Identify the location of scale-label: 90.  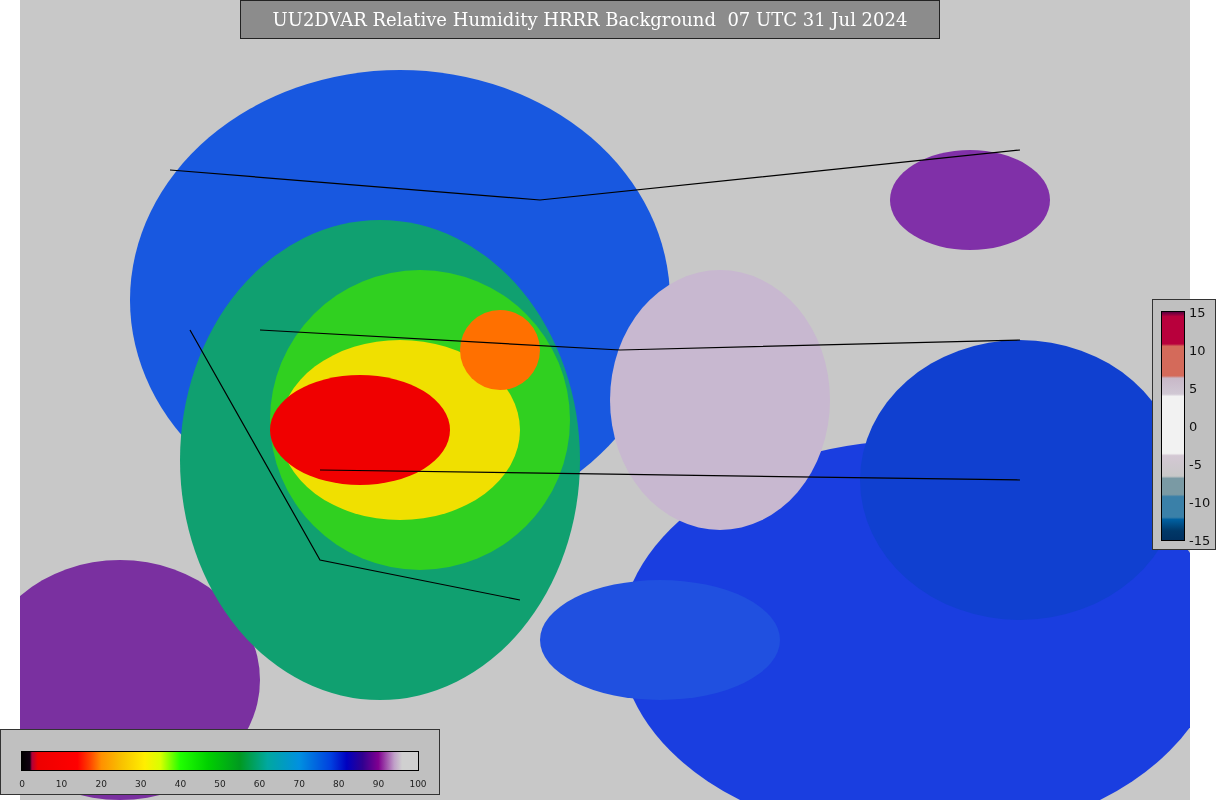
(378, 784).